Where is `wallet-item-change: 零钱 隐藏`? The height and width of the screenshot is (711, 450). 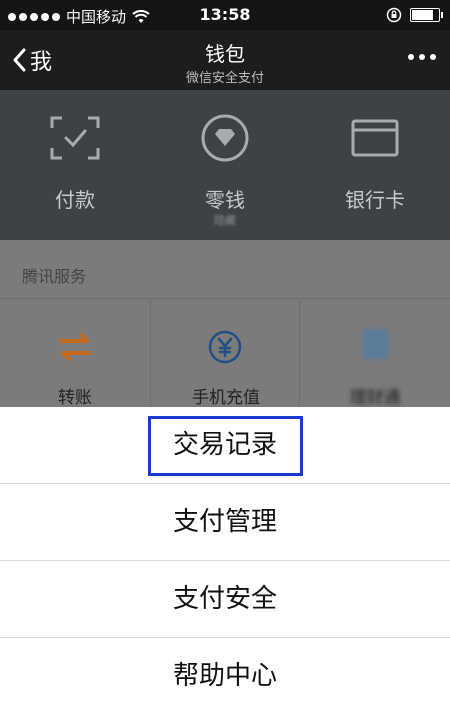 wallet-item-change: 零钱 隐藏 is located at coordinates (225, 165).